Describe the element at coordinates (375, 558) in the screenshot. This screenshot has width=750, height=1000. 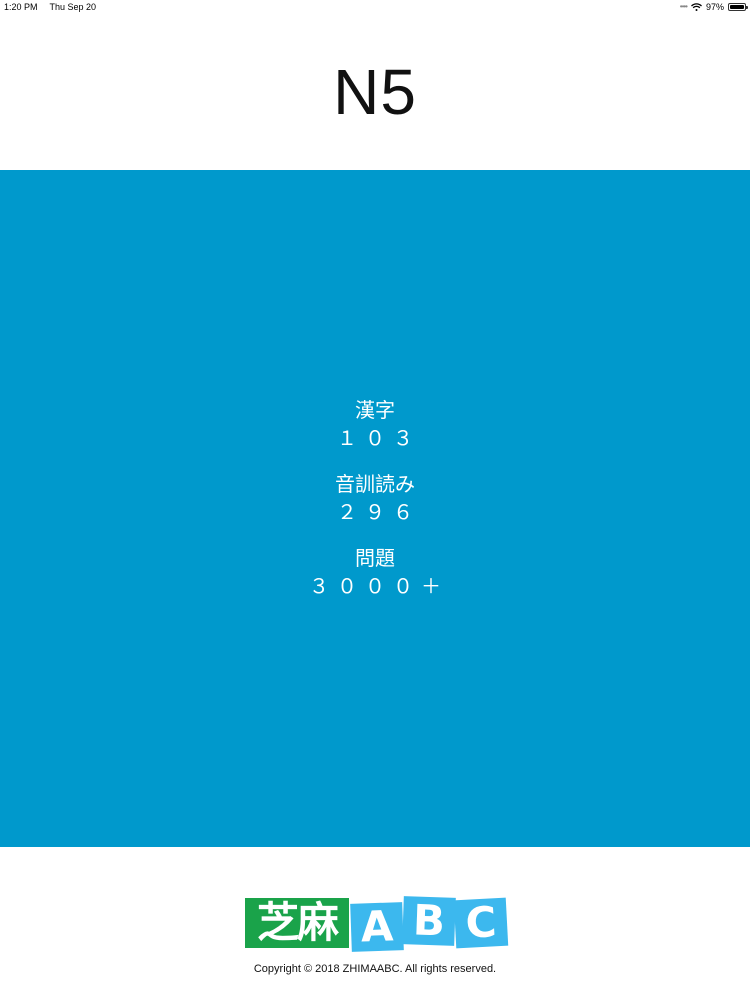
I see `stat-label-questions: 問題` at that location.